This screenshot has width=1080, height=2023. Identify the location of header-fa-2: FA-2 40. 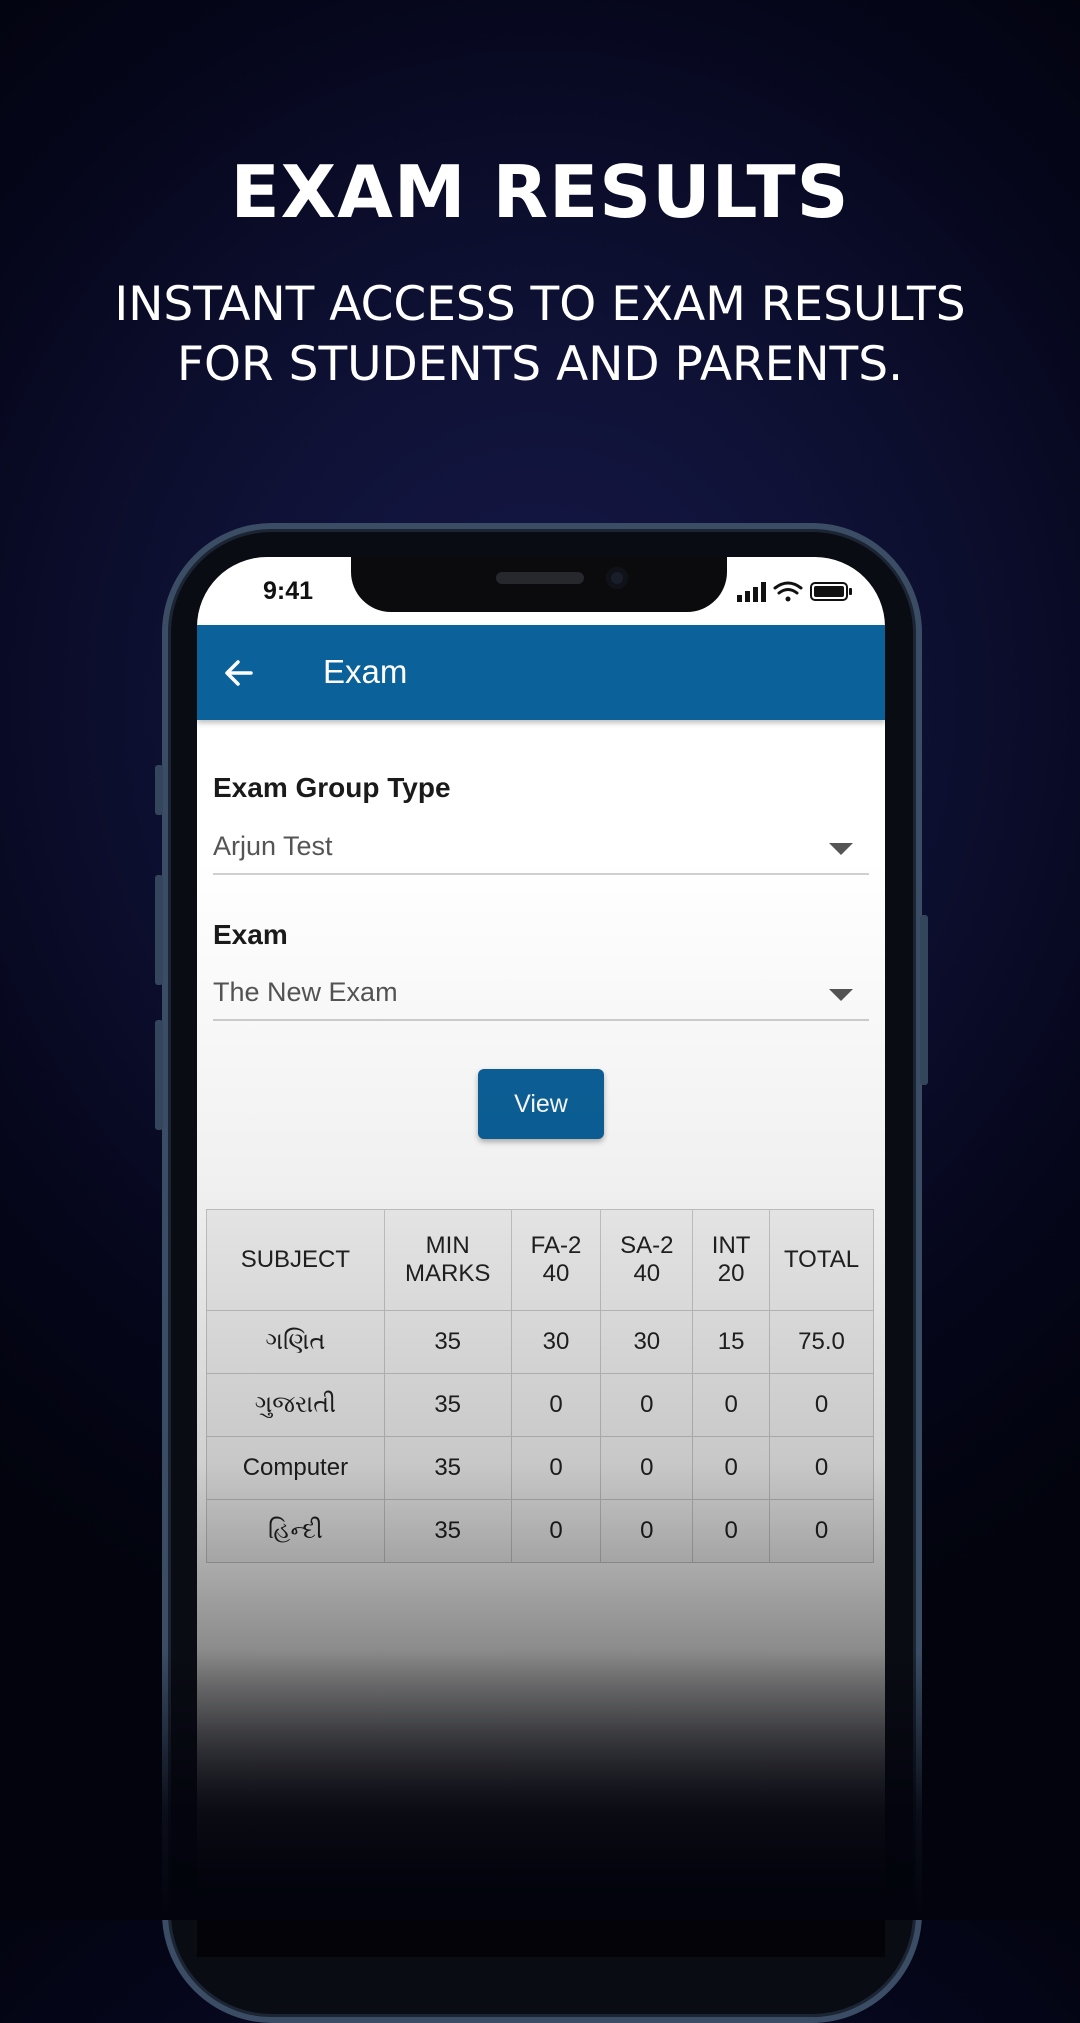
(556, 1260).